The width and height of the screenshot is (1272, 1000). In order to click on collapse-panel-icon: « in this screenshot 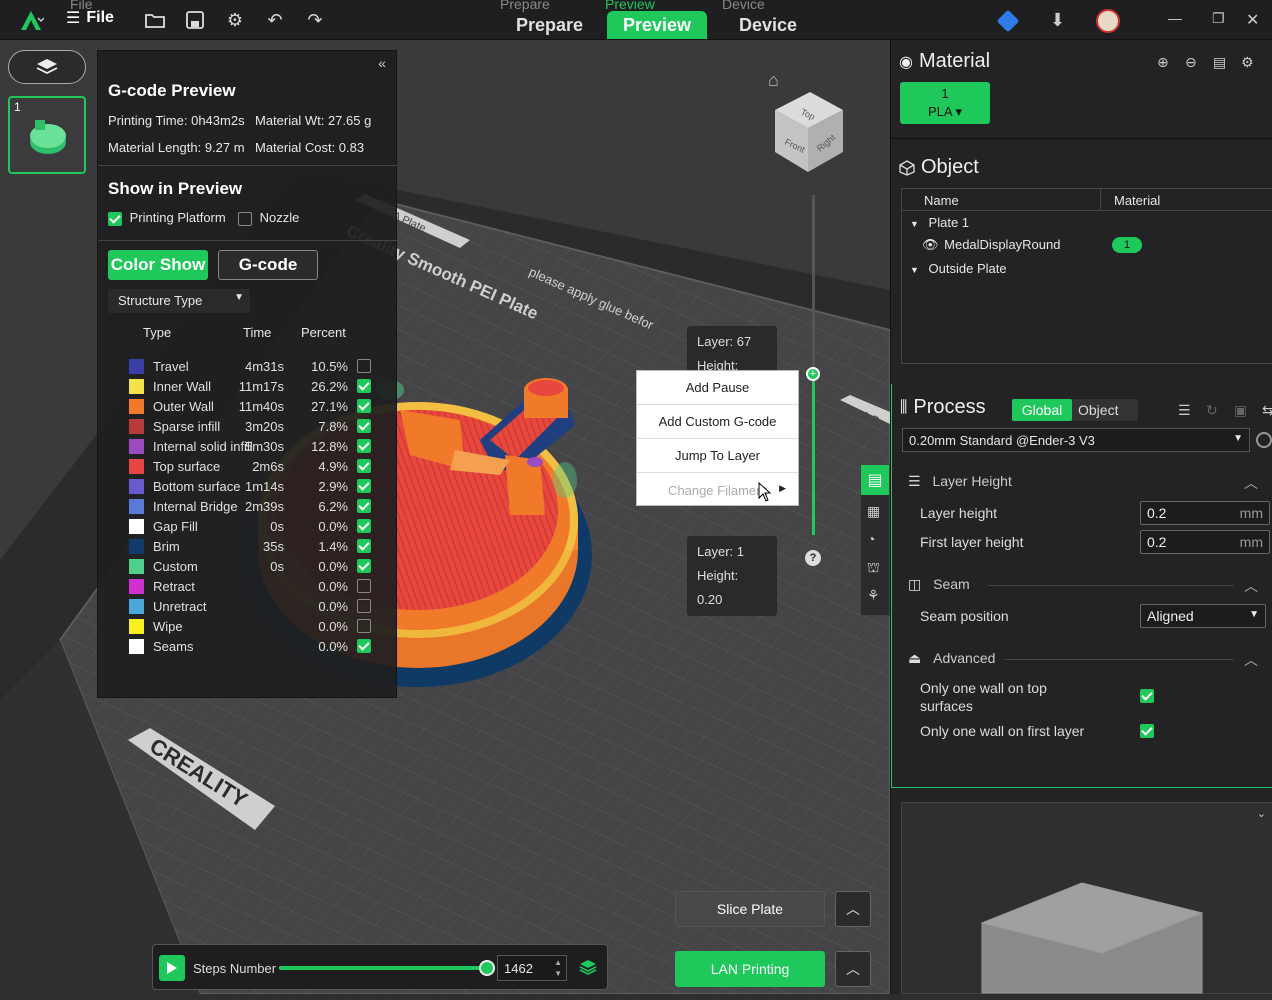, I will do `click(382, 63)`.